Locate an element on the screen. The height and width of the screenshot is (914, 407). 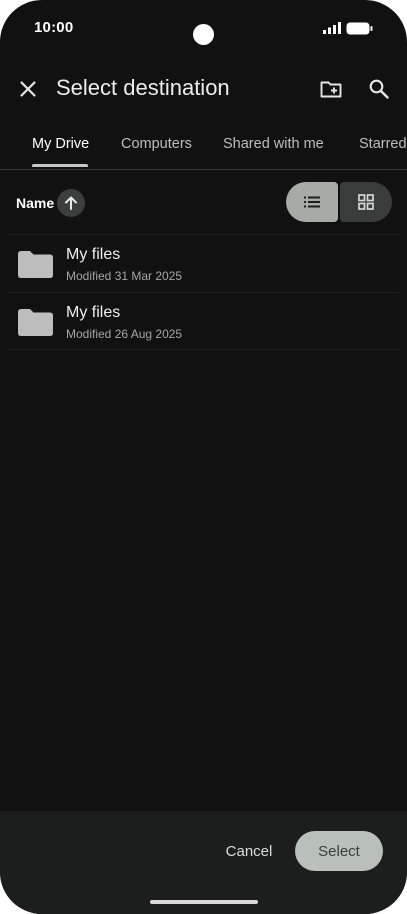
close-icon is located at coordinates (28, 89).